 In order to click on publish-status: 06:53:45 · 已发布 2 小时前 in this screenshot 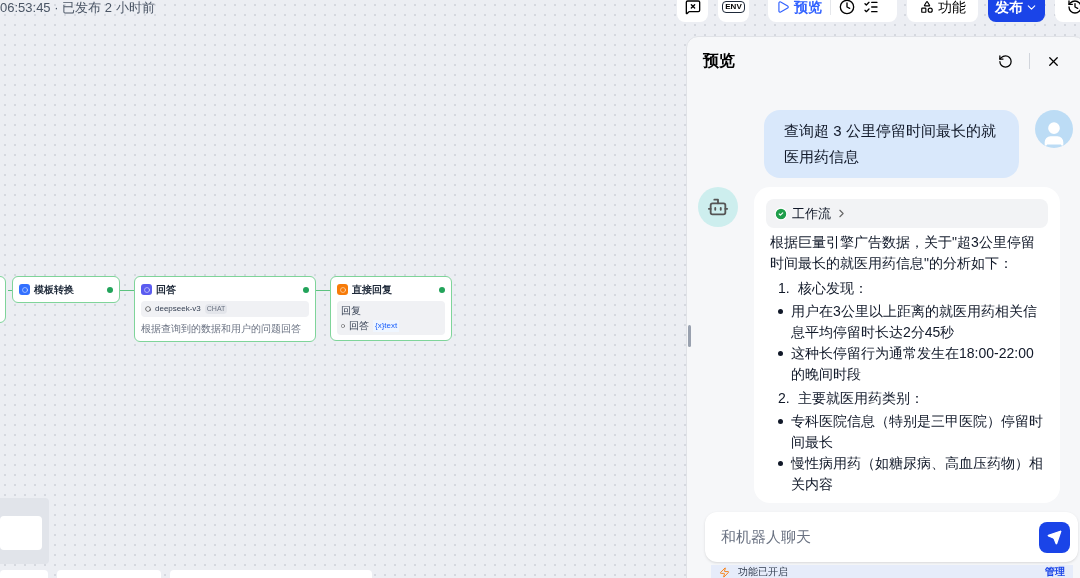, I will do `click(77, 8)`.